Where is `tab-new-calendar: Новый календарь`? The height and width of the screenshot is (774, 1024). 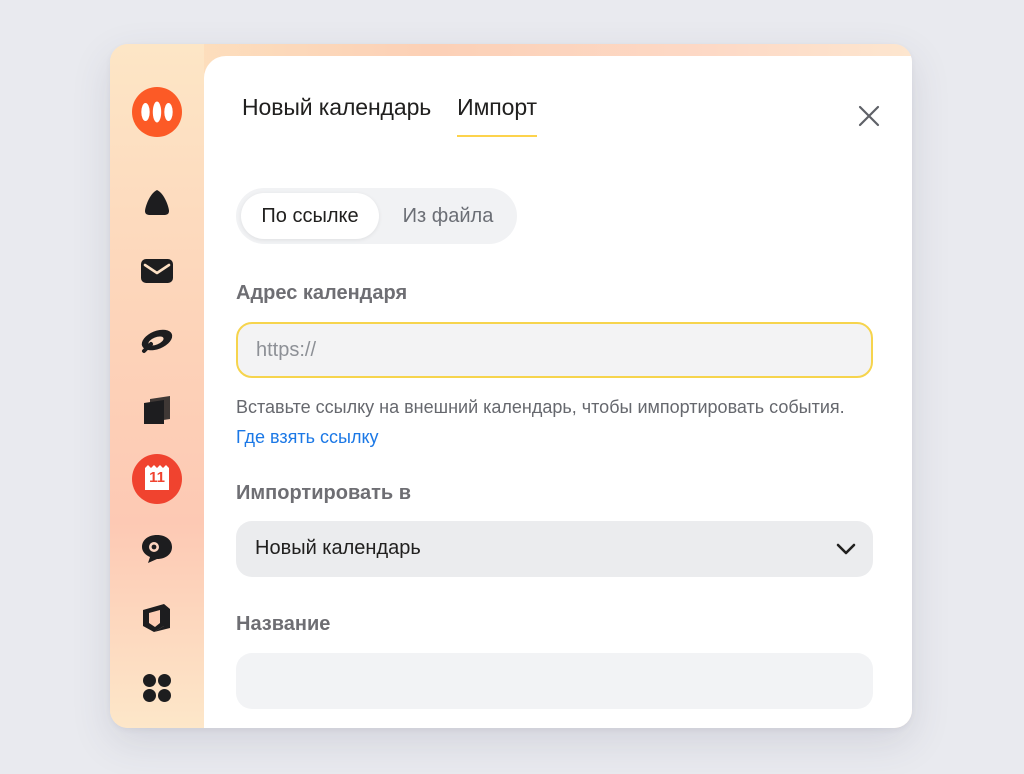
tab-new-calendar: Новый календарь is located at coordinates (336, 115).